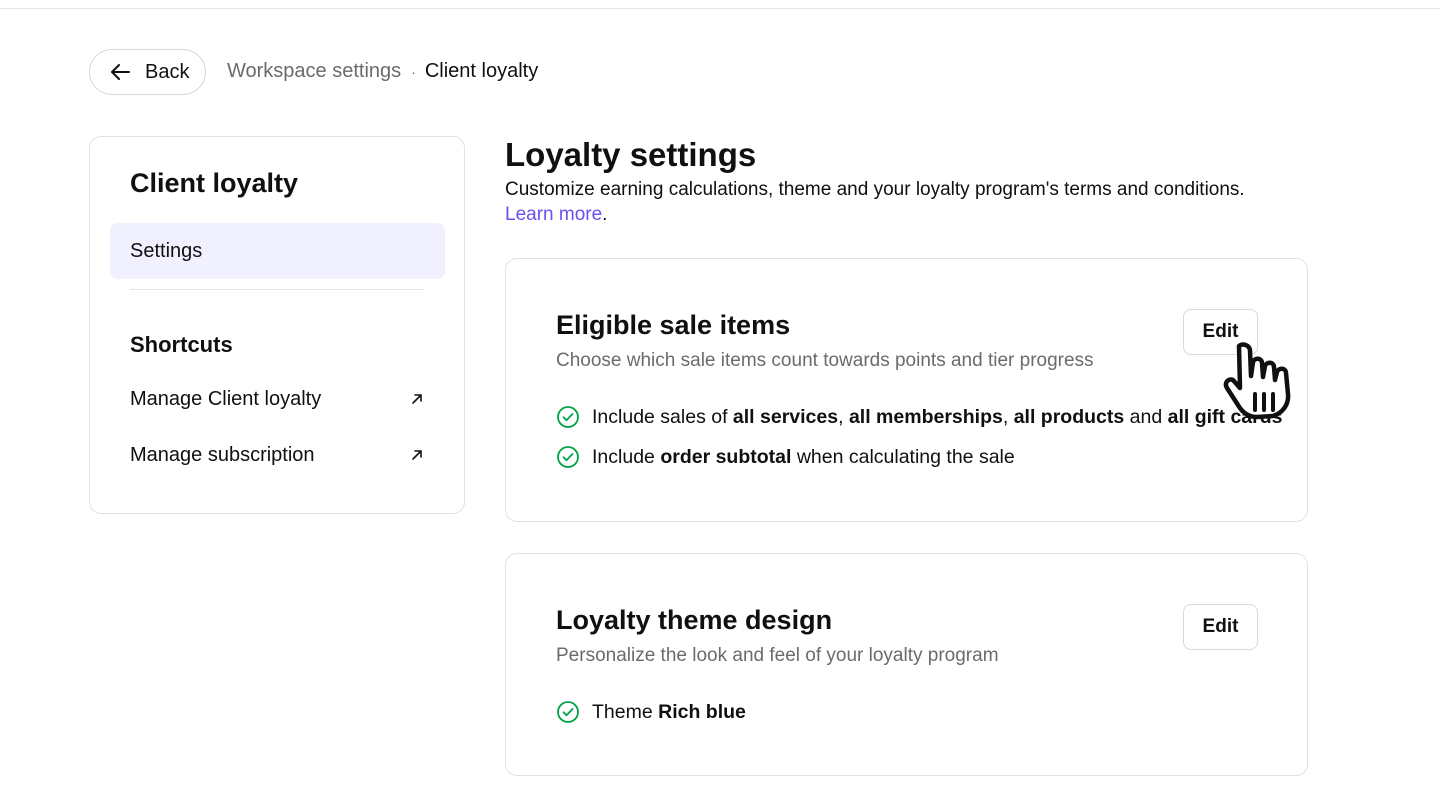 The image size is (1440, 800). Describe the element at coordinates (167, 71) in the screenshot. I see `back-button-label: Back` at that location.